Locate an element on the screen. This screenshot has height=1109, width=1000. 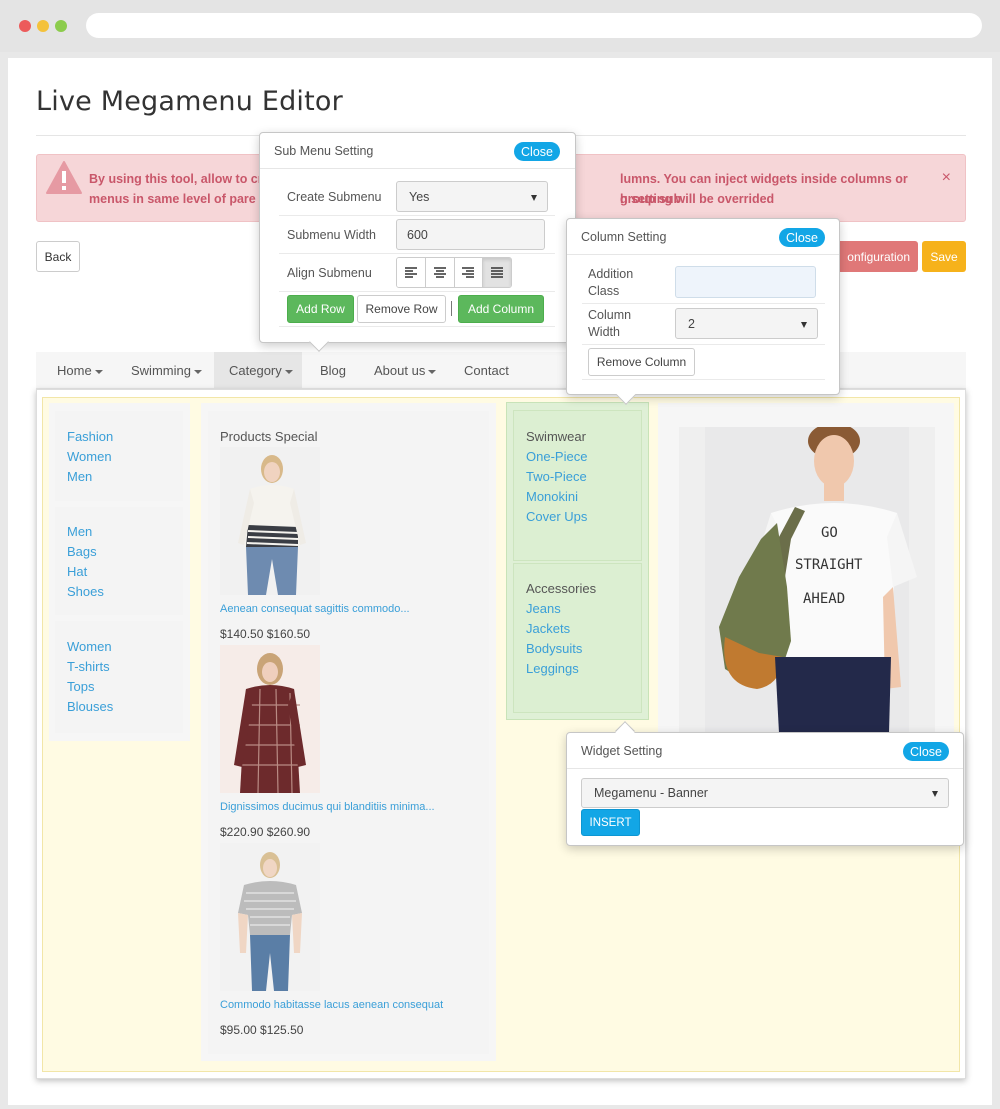
align-submenu-label: Align Submenu is located at coordinates (329, 273).